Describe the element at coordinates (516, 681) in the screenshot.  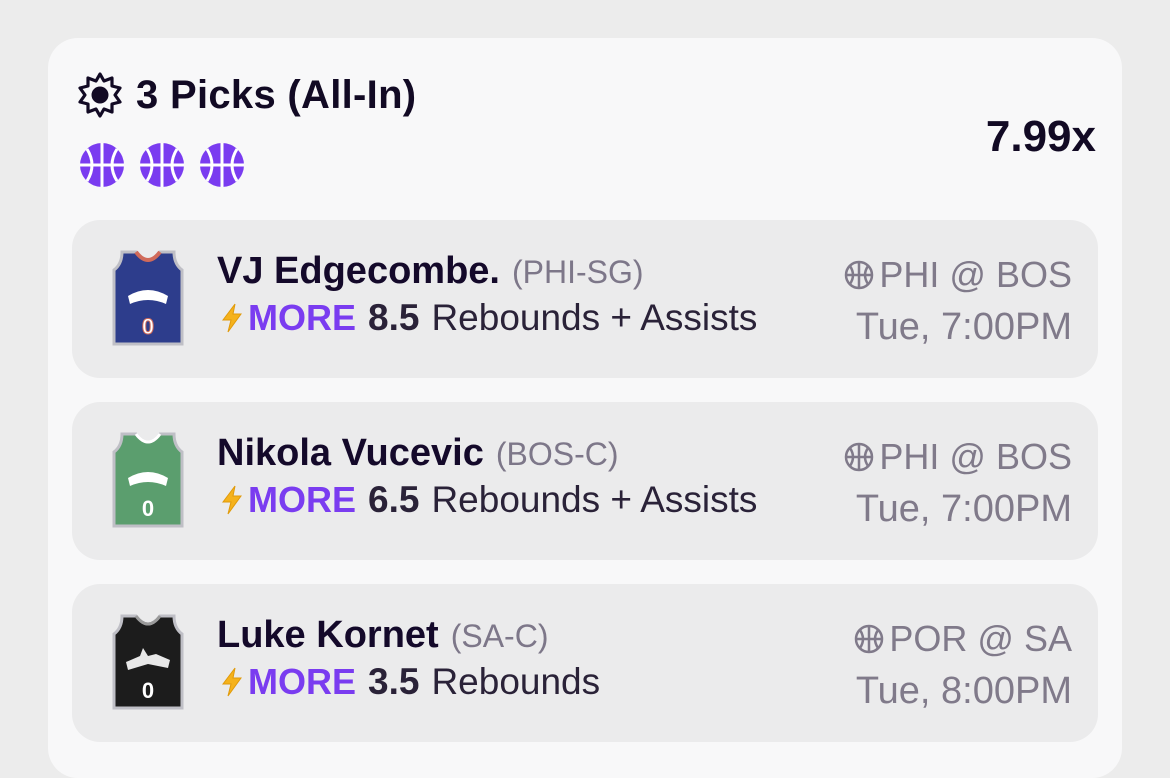
I see `stat-type: Rebounds` at that location.